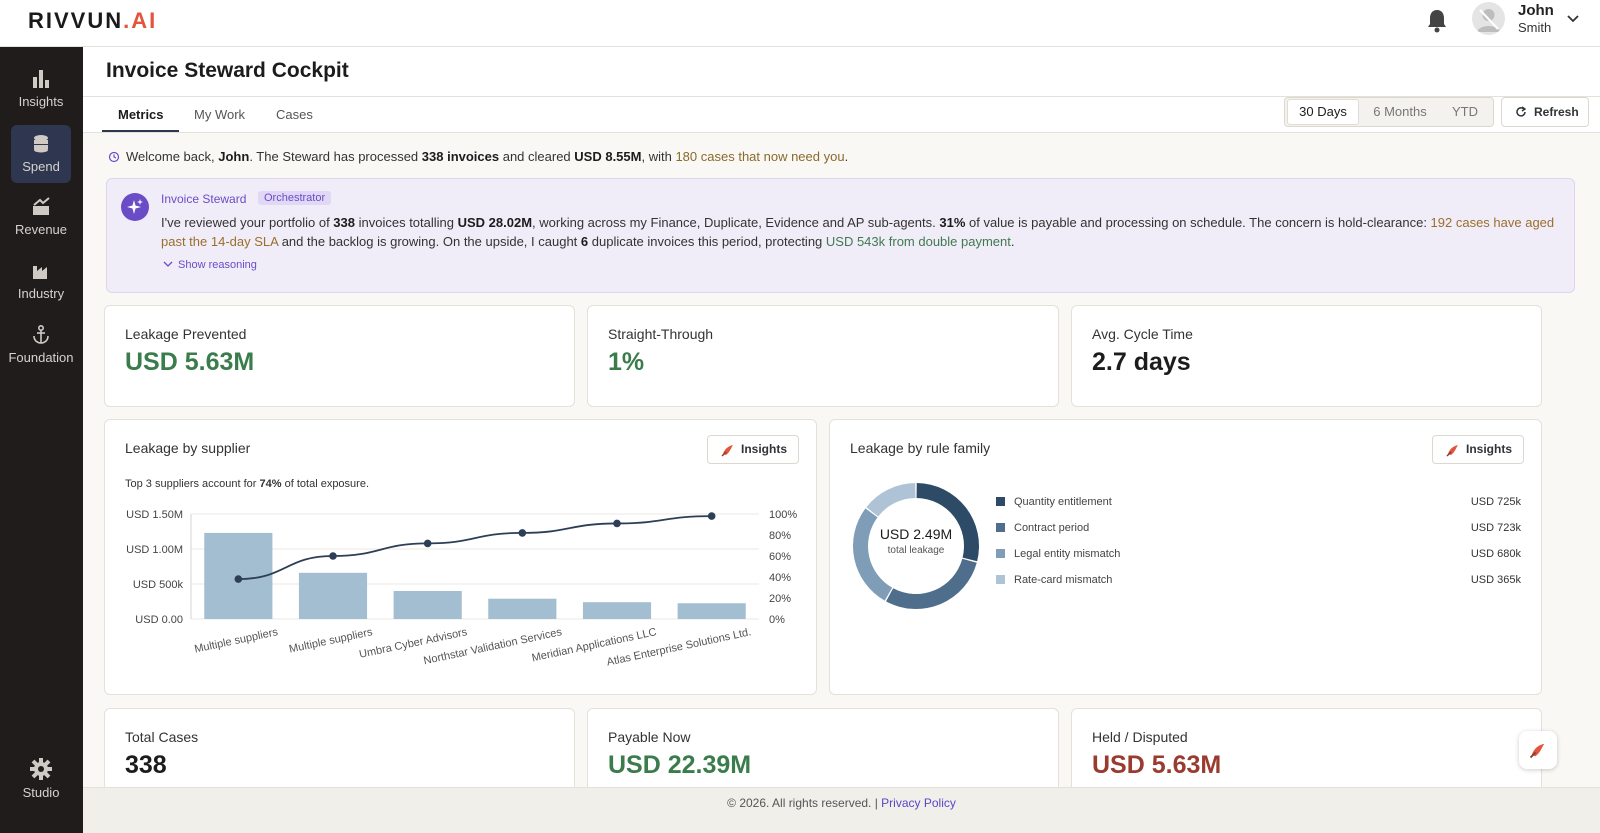 The height and width of the screenshot is (833, 1600). I want to click on steward-name: Invoice Steward, so click(204, 199).